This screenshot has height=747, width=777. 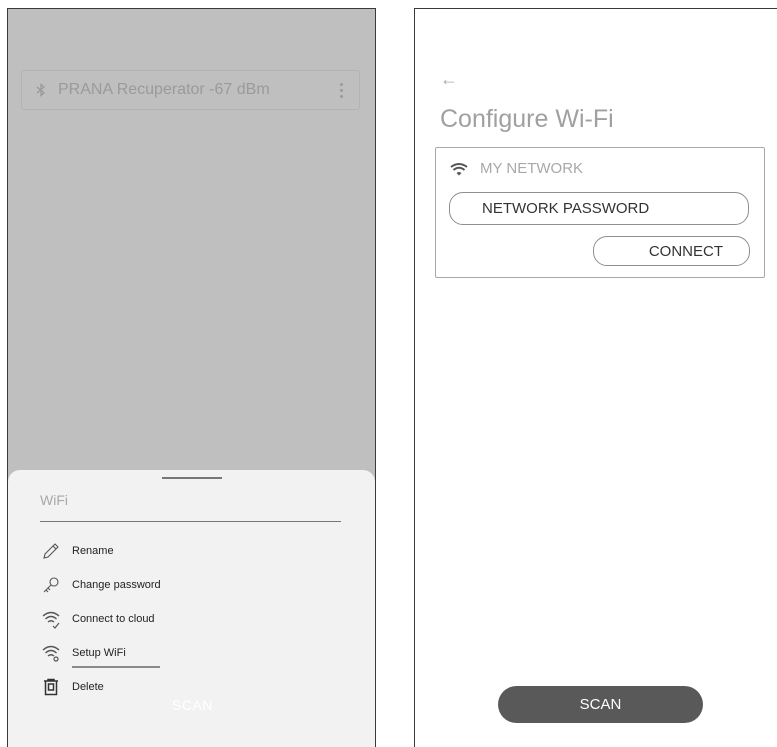 What do you see at coordinates (459, 169) in the screenshot?
I see `wifi-icon` at bounding box center [459, 169].